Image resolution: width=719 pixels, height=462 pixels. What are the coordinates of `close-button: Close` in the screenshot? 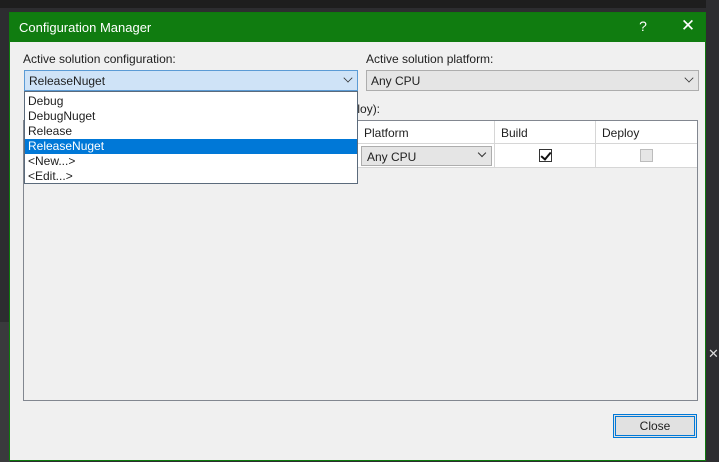 It's located at (655, 426).